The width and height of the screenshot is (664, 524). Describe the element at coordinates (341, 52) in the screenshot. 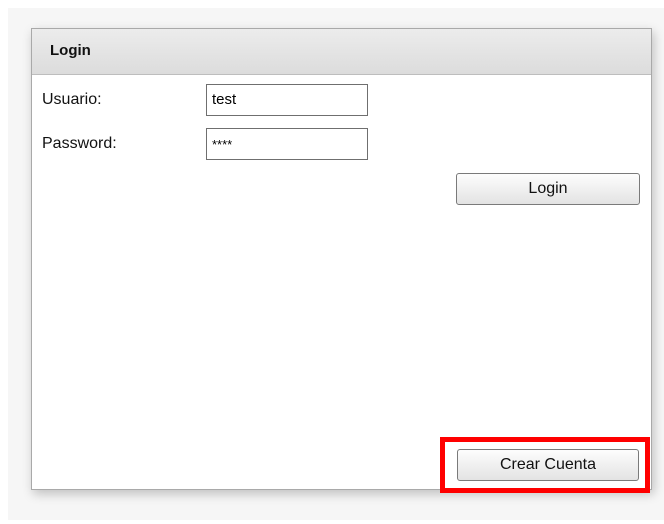

I see `panel-header: Login` at that location.